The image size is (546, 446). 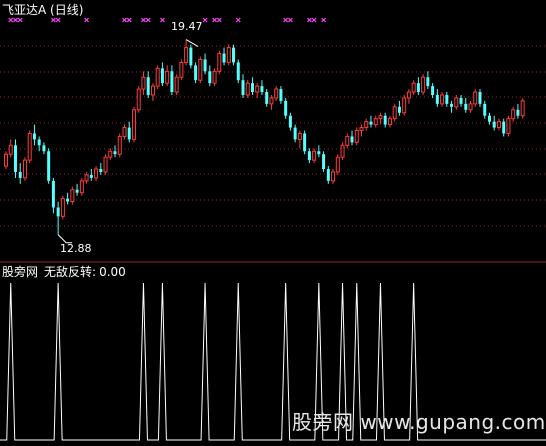 I want to click on indicator-panel-title: 股旁网 无敌反转: 0.00, so click(x=67, y=271).